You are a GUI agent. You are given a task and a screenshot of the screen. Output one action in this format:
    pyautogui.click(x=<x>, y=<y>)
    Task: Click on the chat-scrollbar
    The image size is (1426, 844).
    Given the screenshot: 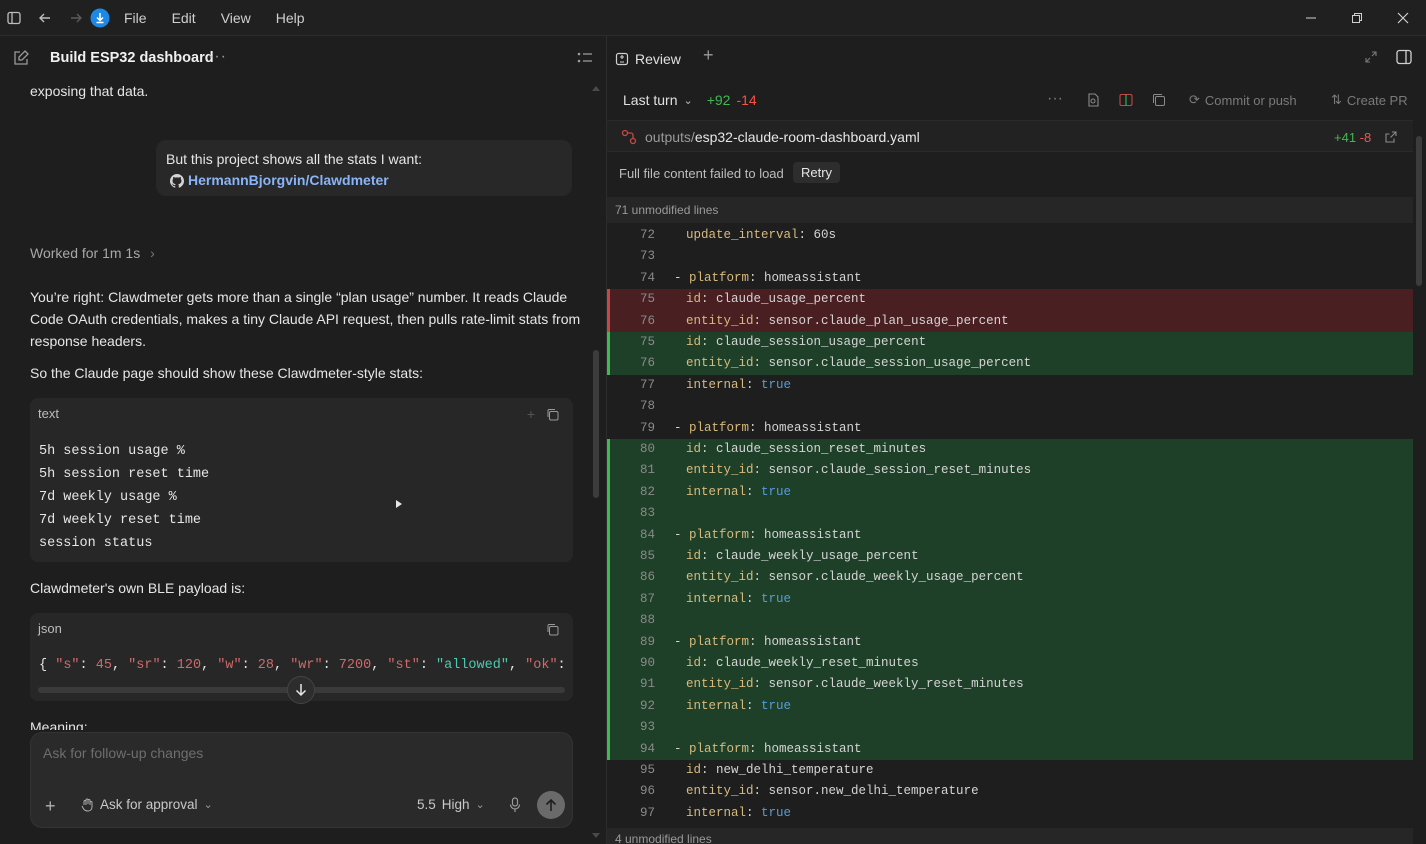 What is the action you would take?
    pyautogui.click(x=596, y=465)
    